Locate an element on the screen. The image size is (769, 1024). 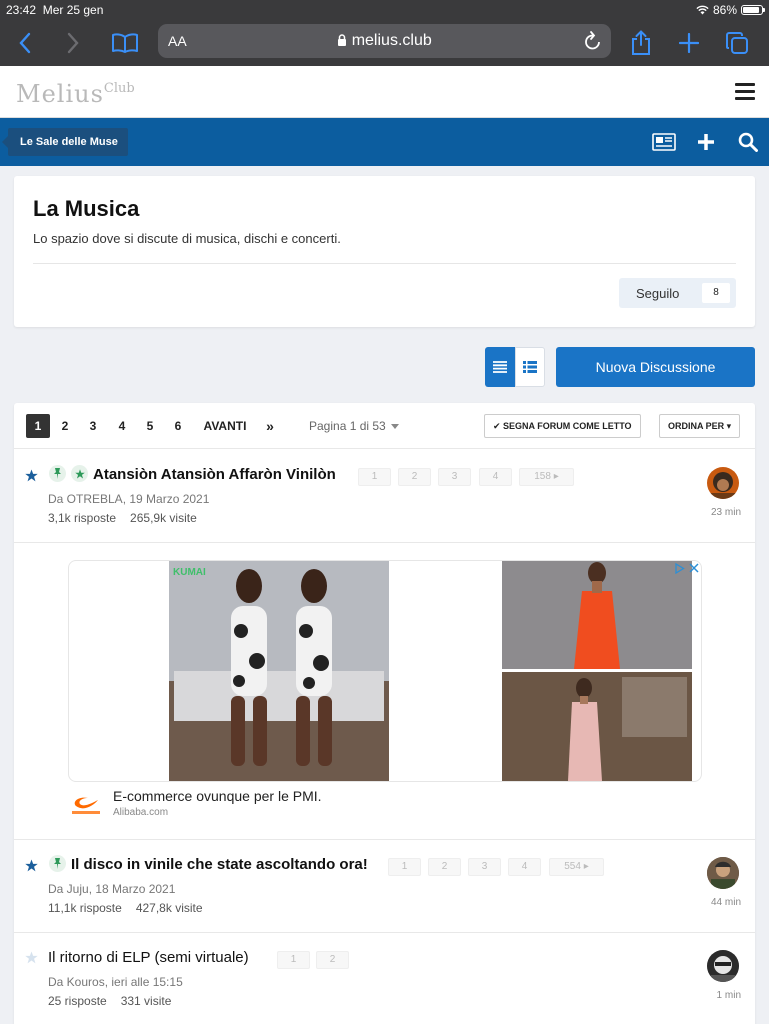
list-icon is located at coordinates (500, 367).